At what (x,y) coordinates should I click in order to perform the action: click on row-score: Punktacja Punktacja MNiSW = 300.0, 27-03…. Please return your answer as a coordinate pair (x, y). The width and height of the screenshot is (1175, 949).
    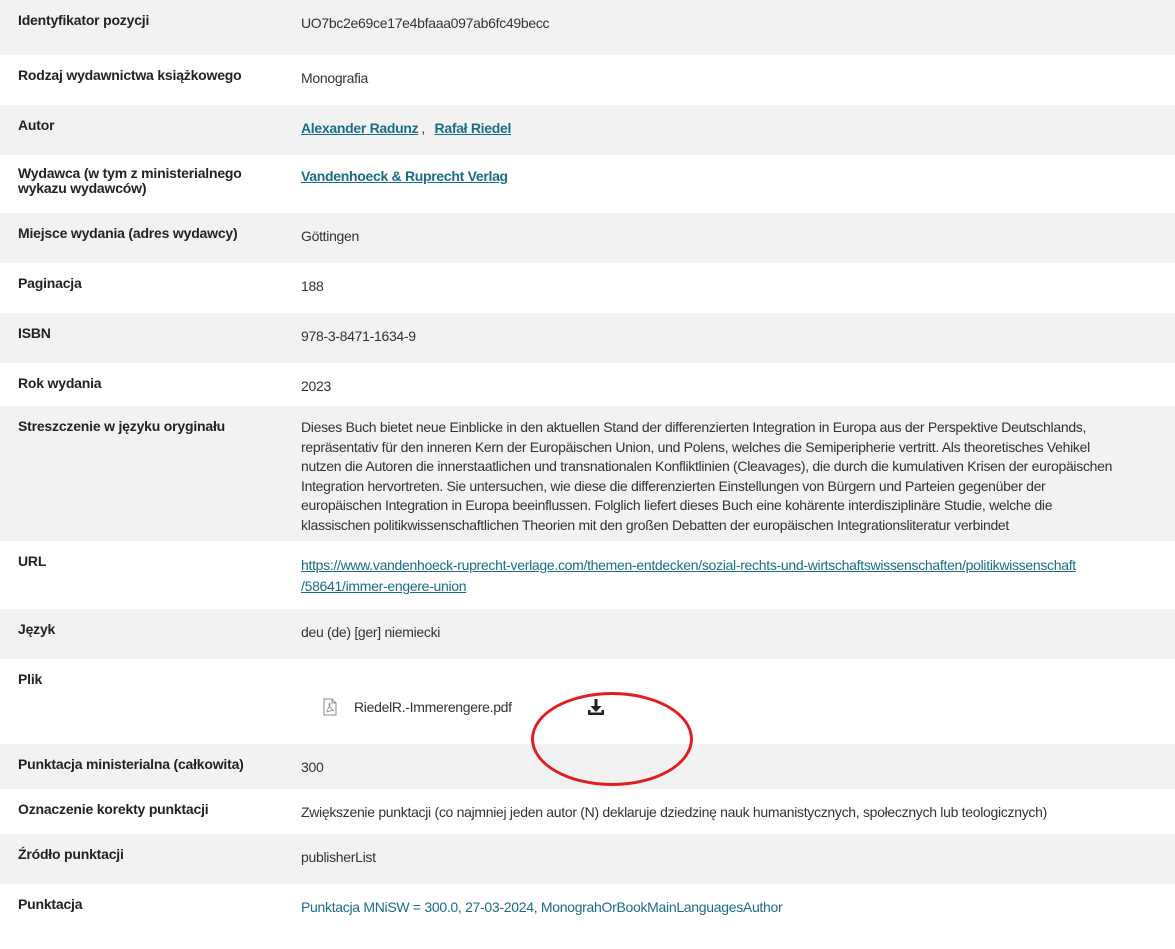
    Looking at the image, I should click on (587, 916).